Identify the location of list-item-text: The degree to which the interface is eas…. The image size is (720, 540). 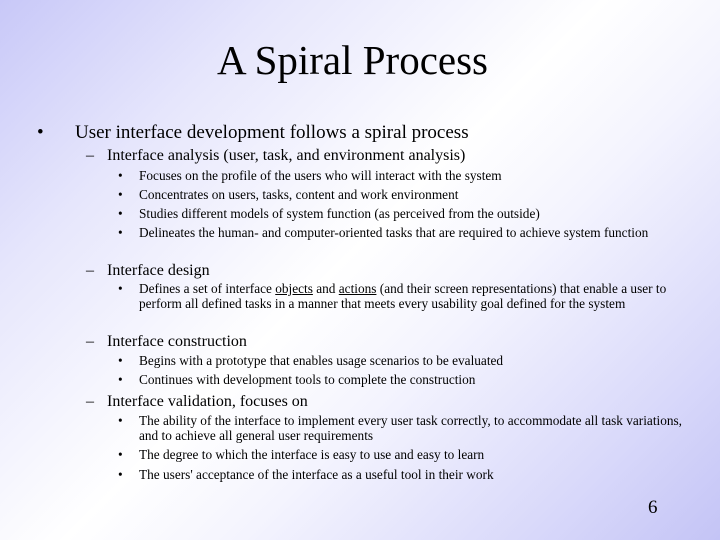
(312, 454).